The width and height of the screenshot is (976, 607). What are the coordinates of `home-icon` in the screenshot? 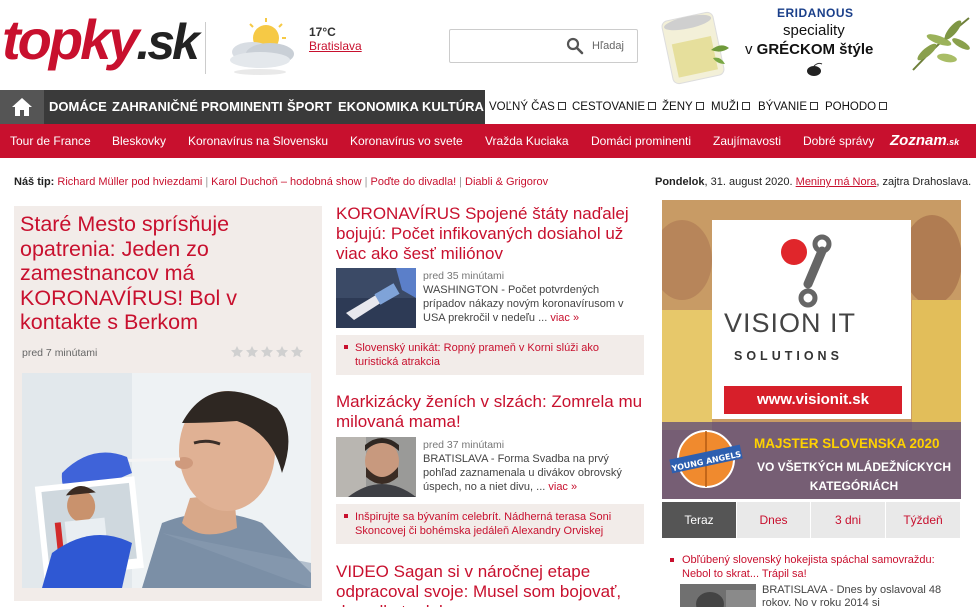 It's located at (22, 107).